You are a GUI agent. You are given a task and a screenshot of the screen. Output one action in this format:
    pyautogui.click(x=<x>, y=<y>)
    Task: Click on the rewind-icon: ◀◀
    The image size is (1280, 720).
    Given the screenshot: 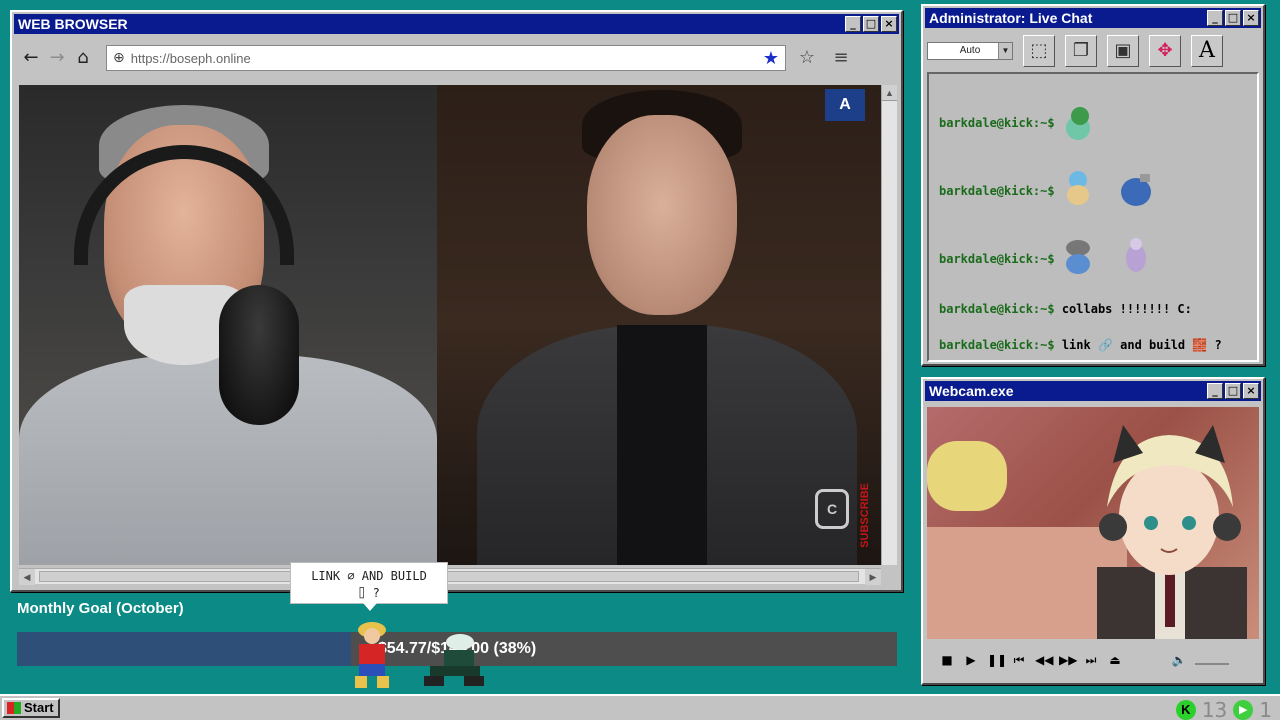 What is the action you would take?
    pyautogui.click(x=1044, y=660)
    